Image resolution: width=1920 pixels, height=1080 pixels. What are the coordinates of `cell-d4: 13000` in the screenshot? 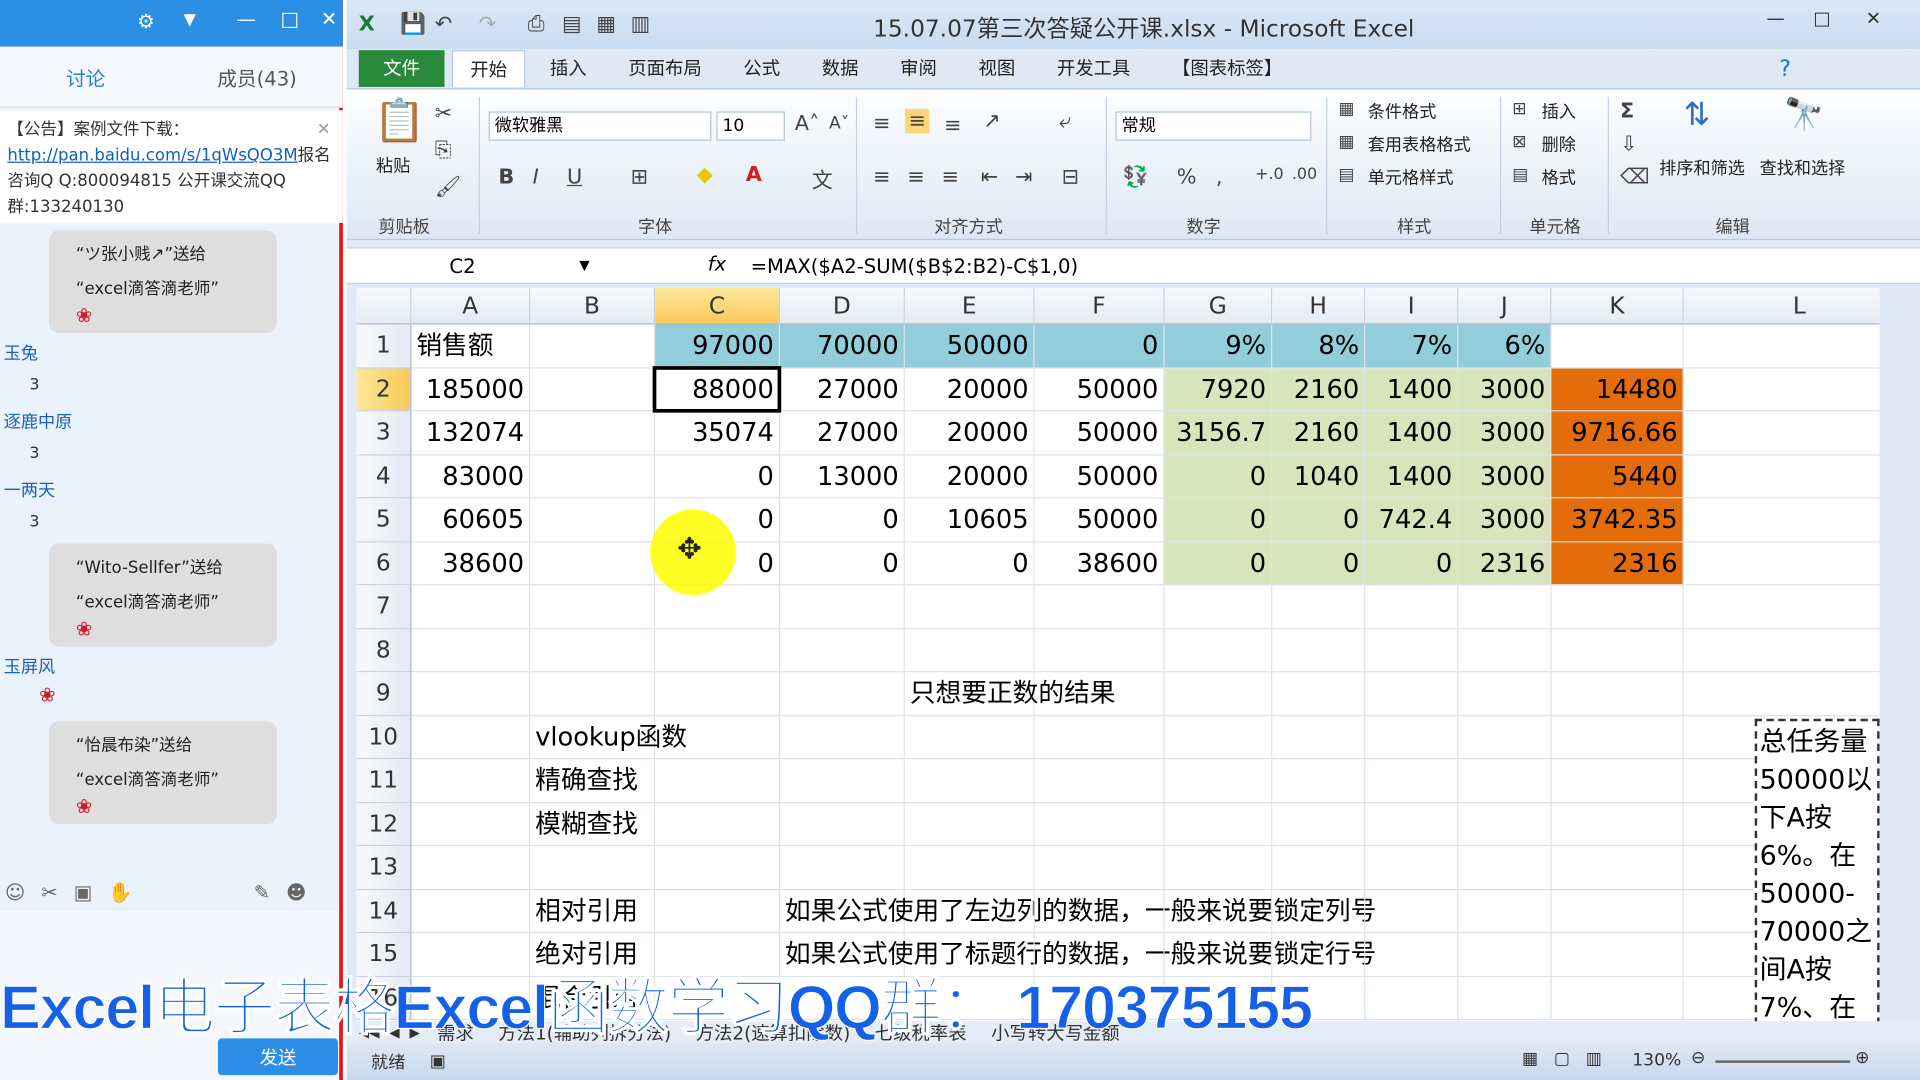 It's located at (842, 476).